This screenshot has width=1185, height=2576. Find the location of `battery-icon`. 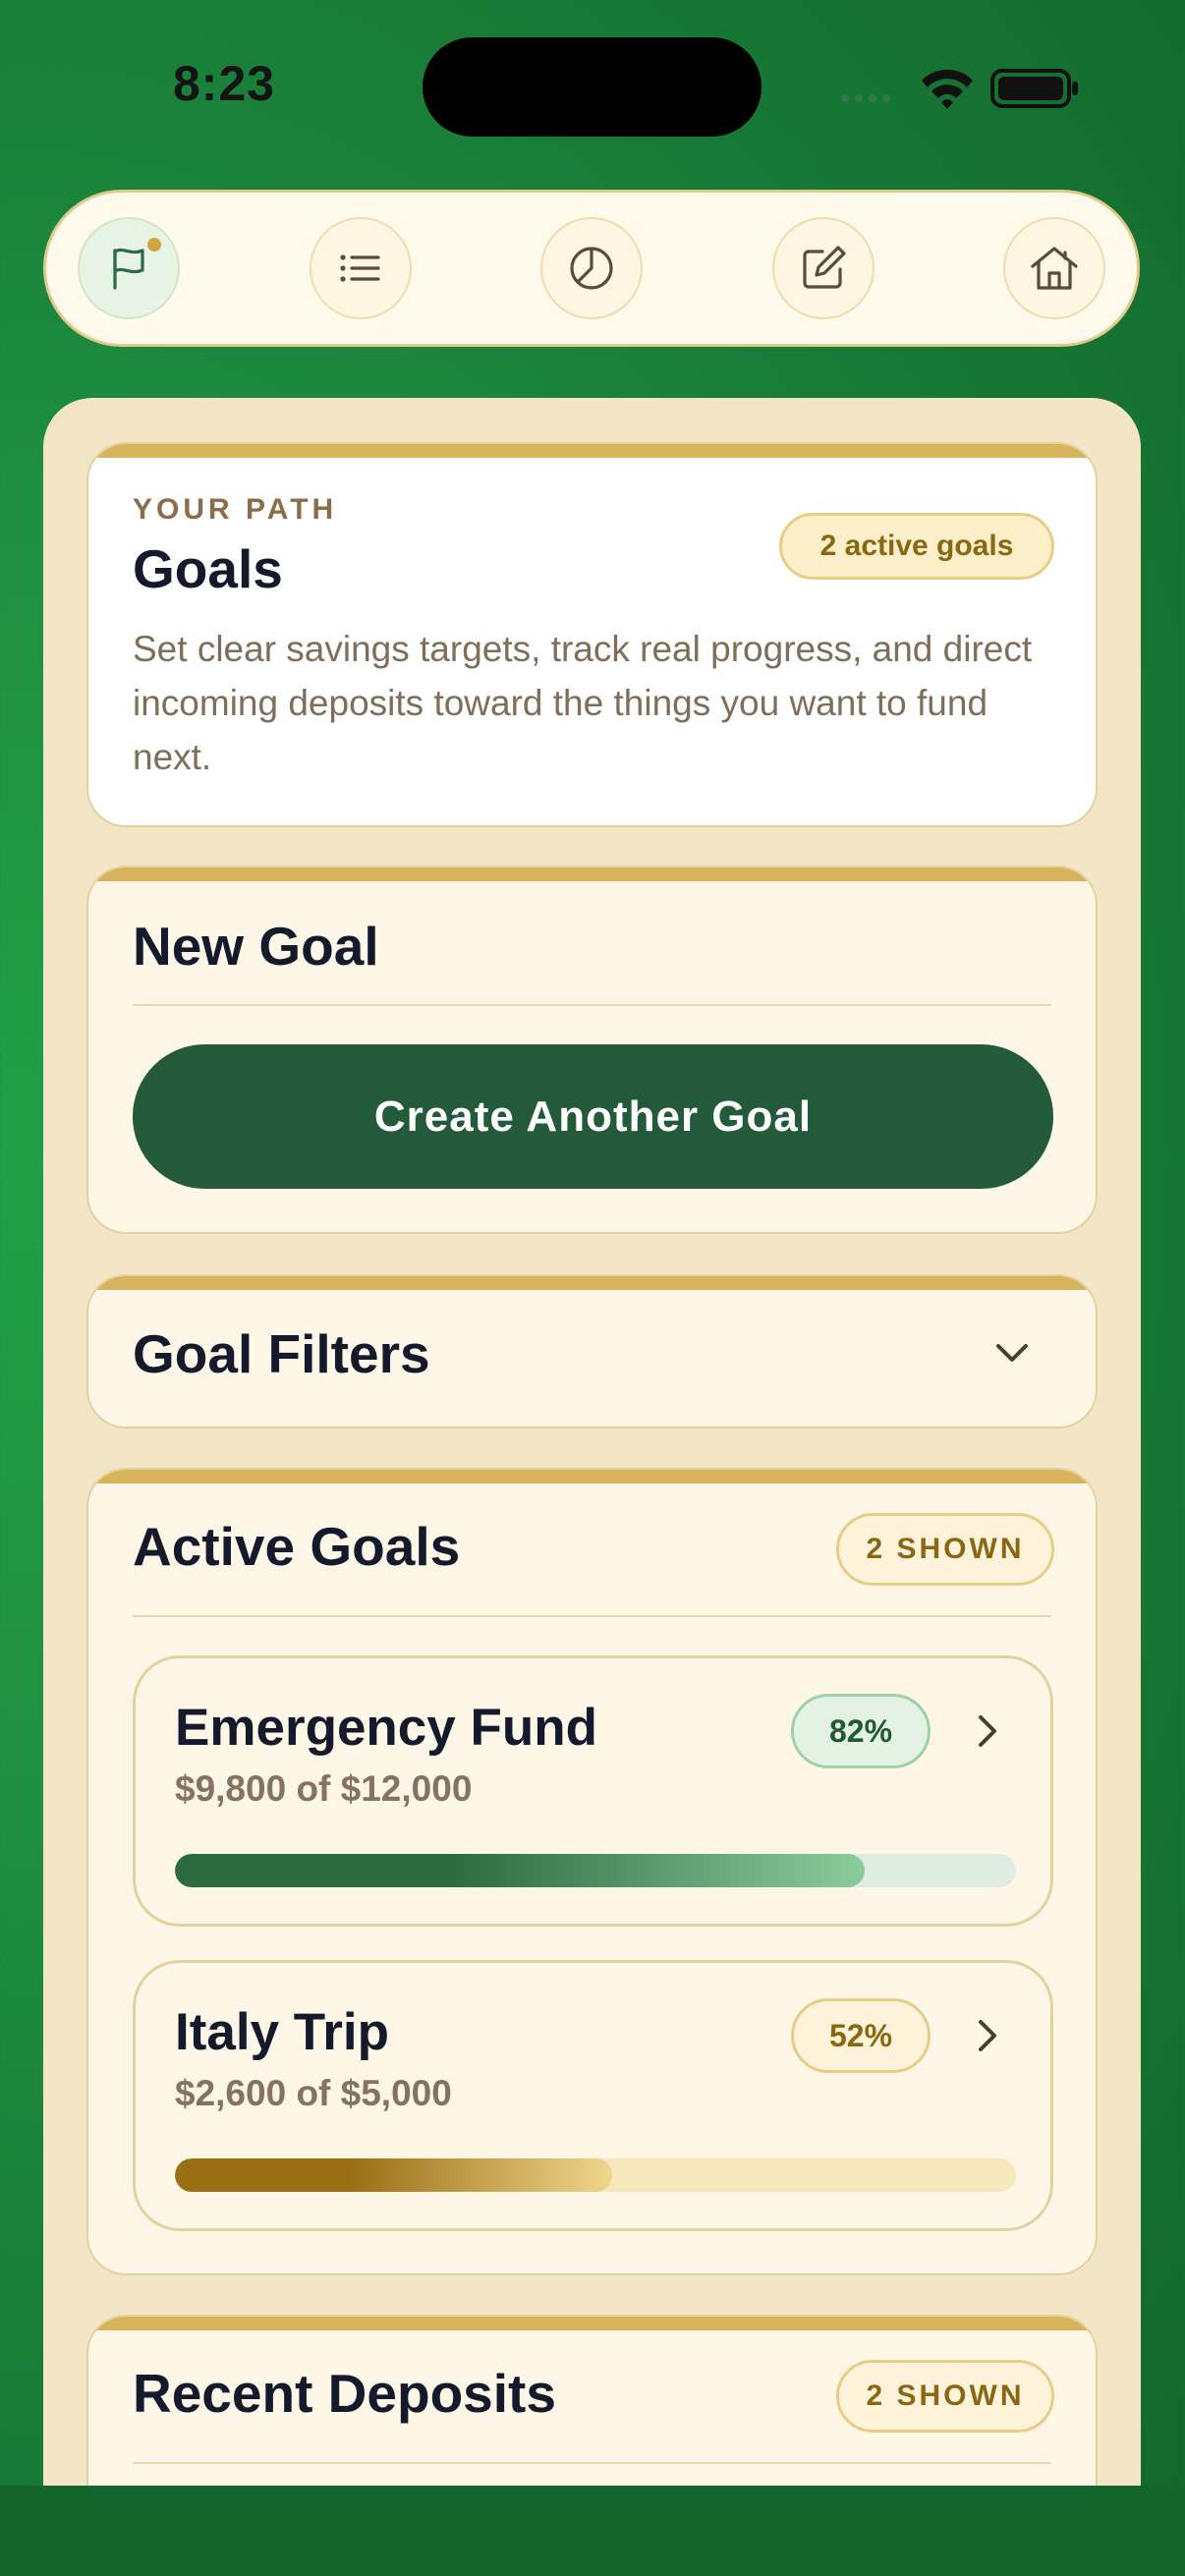

battery-icon is located at coordinates (1034, 88).